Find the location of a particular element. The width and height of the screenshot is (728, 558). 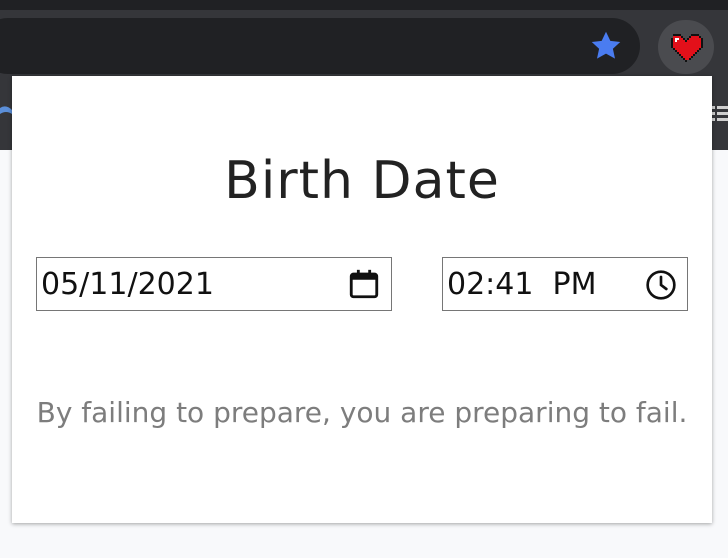

birth-date-input: 05/11/2021 is located at coordinates (214, 284).